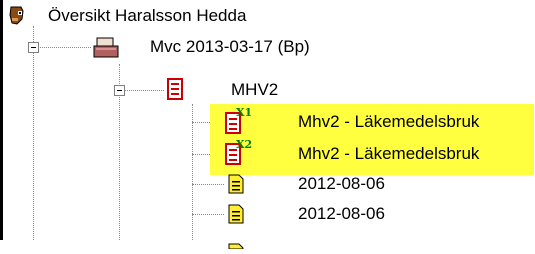 The height and width of the screenshot is (254, 535). Describe the element at coordinates (230, 47) in the screenshot. I see `tree-visit-label: Mvc 2013-03-17 (Bp)` at that location.